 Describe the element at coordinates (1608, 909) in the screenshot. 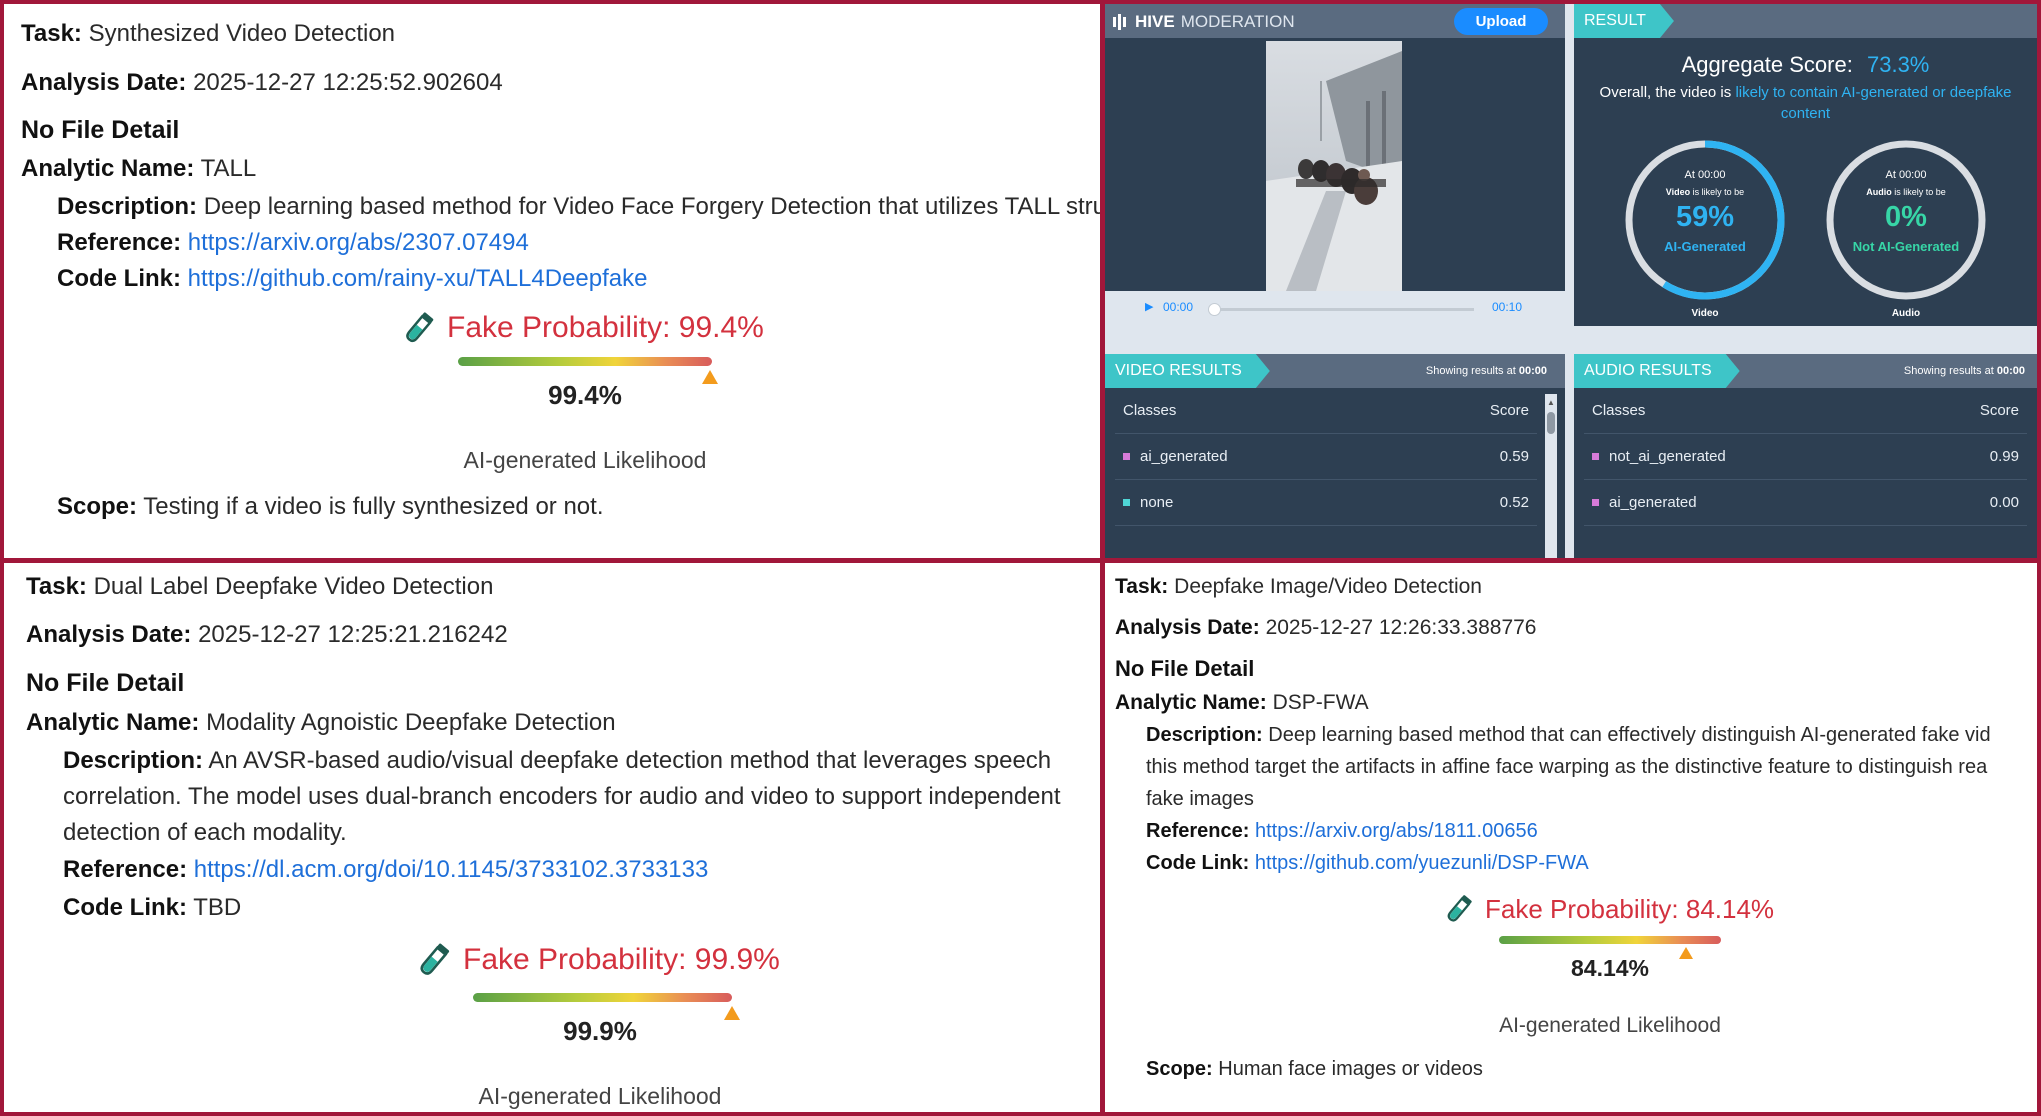

I see `fake-probability: Fake Probability: 84.14%` at that location.